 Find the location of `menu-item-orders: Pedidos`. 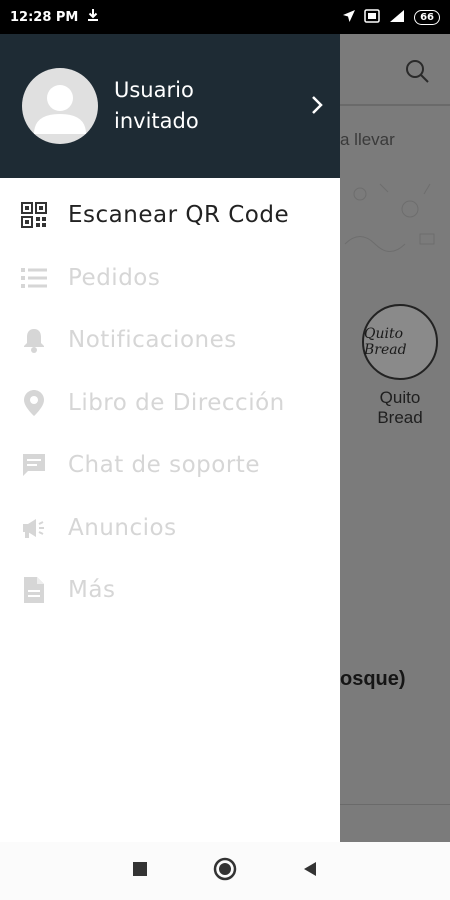

menu-item-orders: Pedidos is located at coordinates (170, 278).